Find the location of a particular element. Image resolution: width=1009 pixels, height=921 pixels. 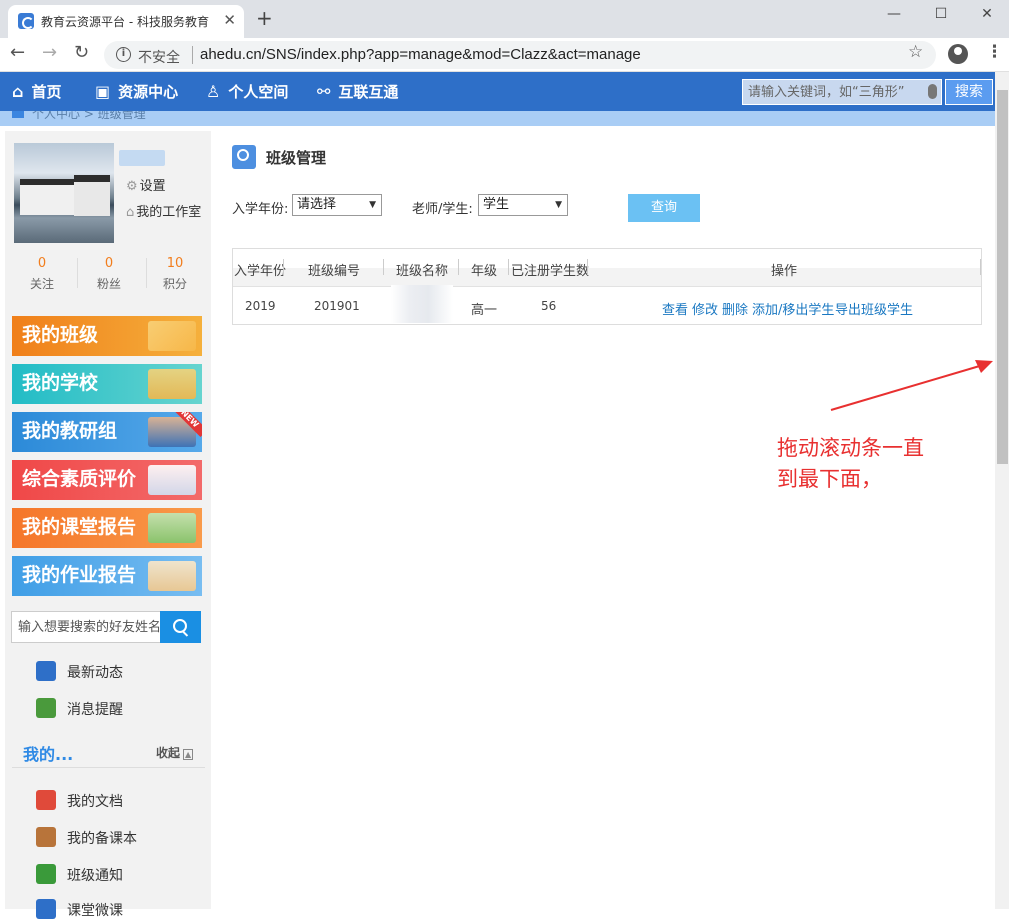

action-export-students-link: 导出班级学生 is located at coordinates (874, 308).